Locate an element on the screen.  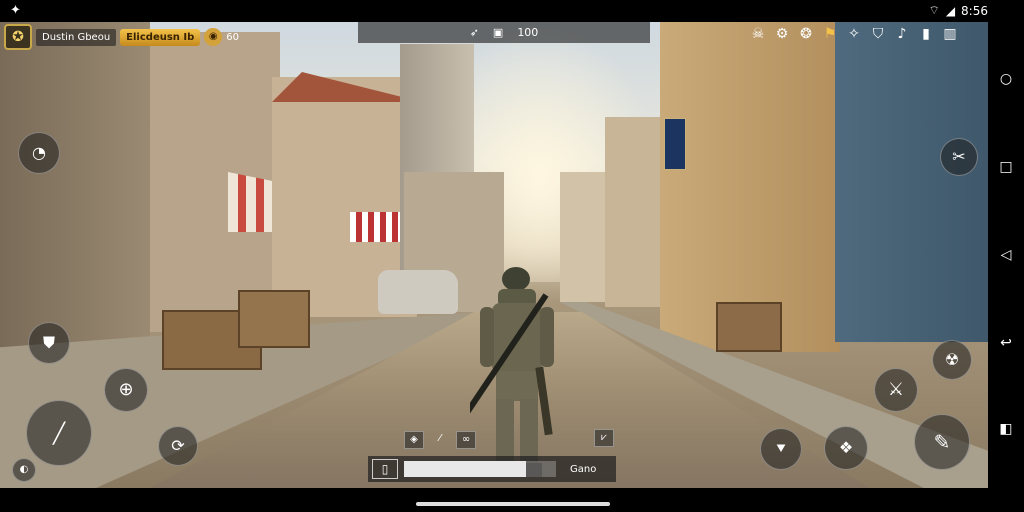
look-icon: ◔ is located at coordinates (39, 153).